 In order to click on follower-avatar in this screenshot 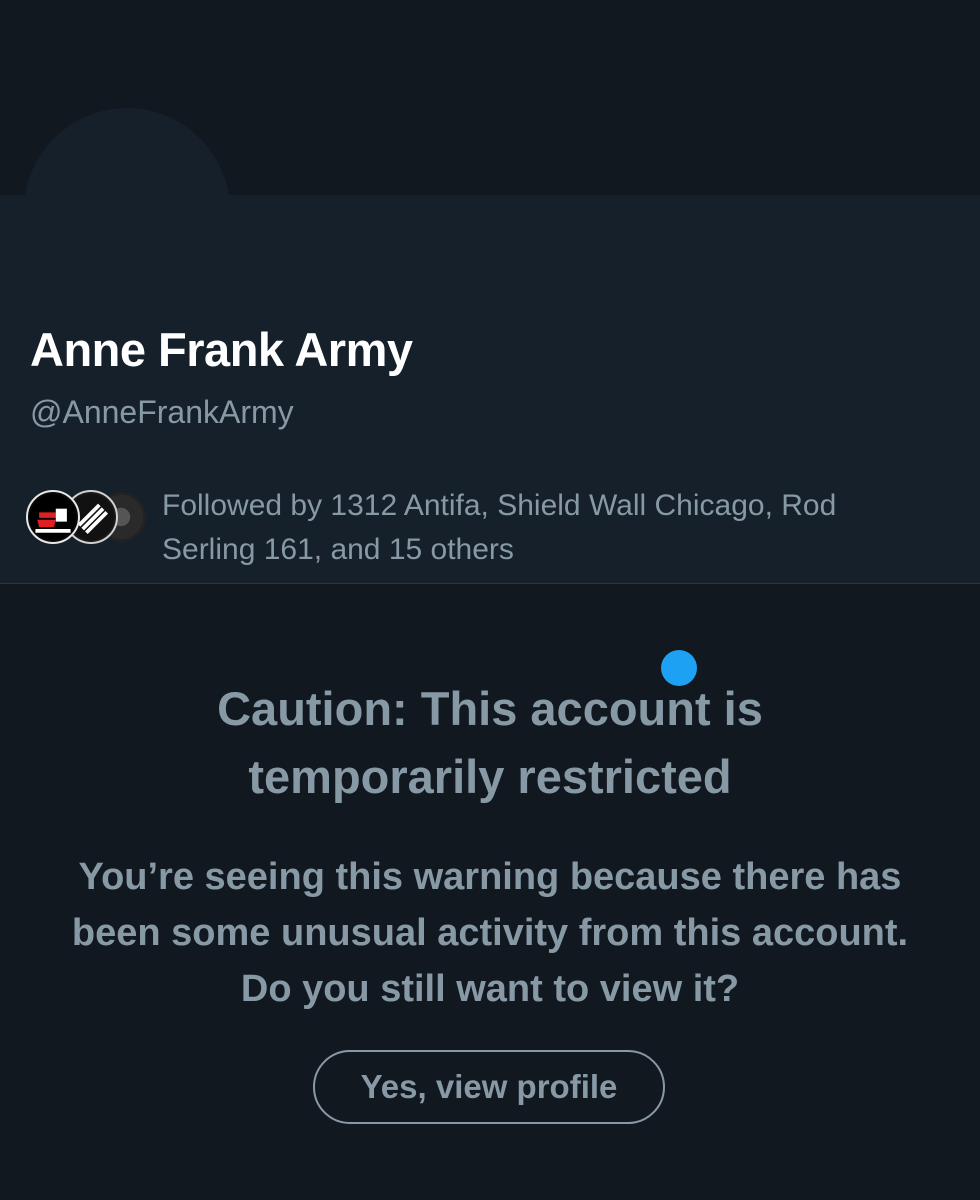, I will do `click(53, 517)`.